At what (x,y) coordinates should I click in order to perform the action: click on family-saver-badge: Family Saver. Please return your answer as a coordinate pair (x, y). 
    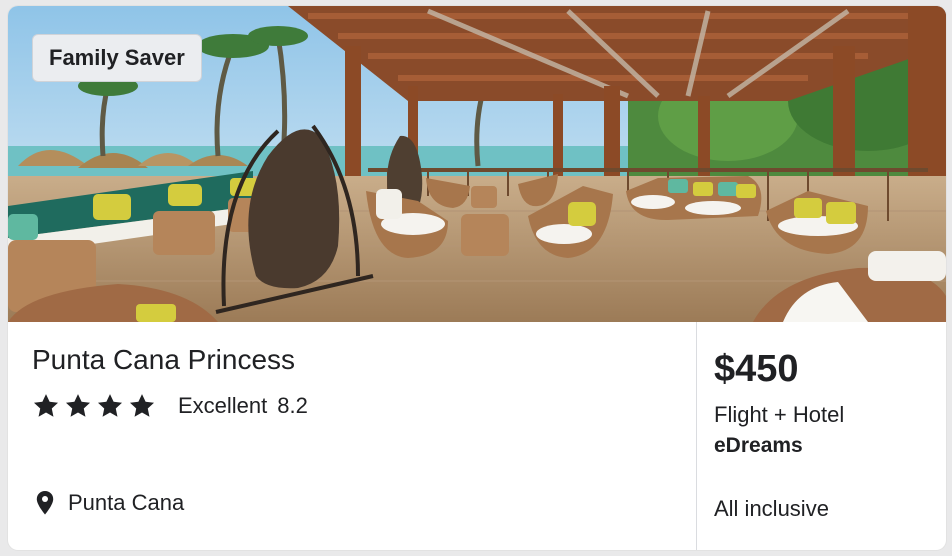
    Looking at the image, I should click on (117, 58).